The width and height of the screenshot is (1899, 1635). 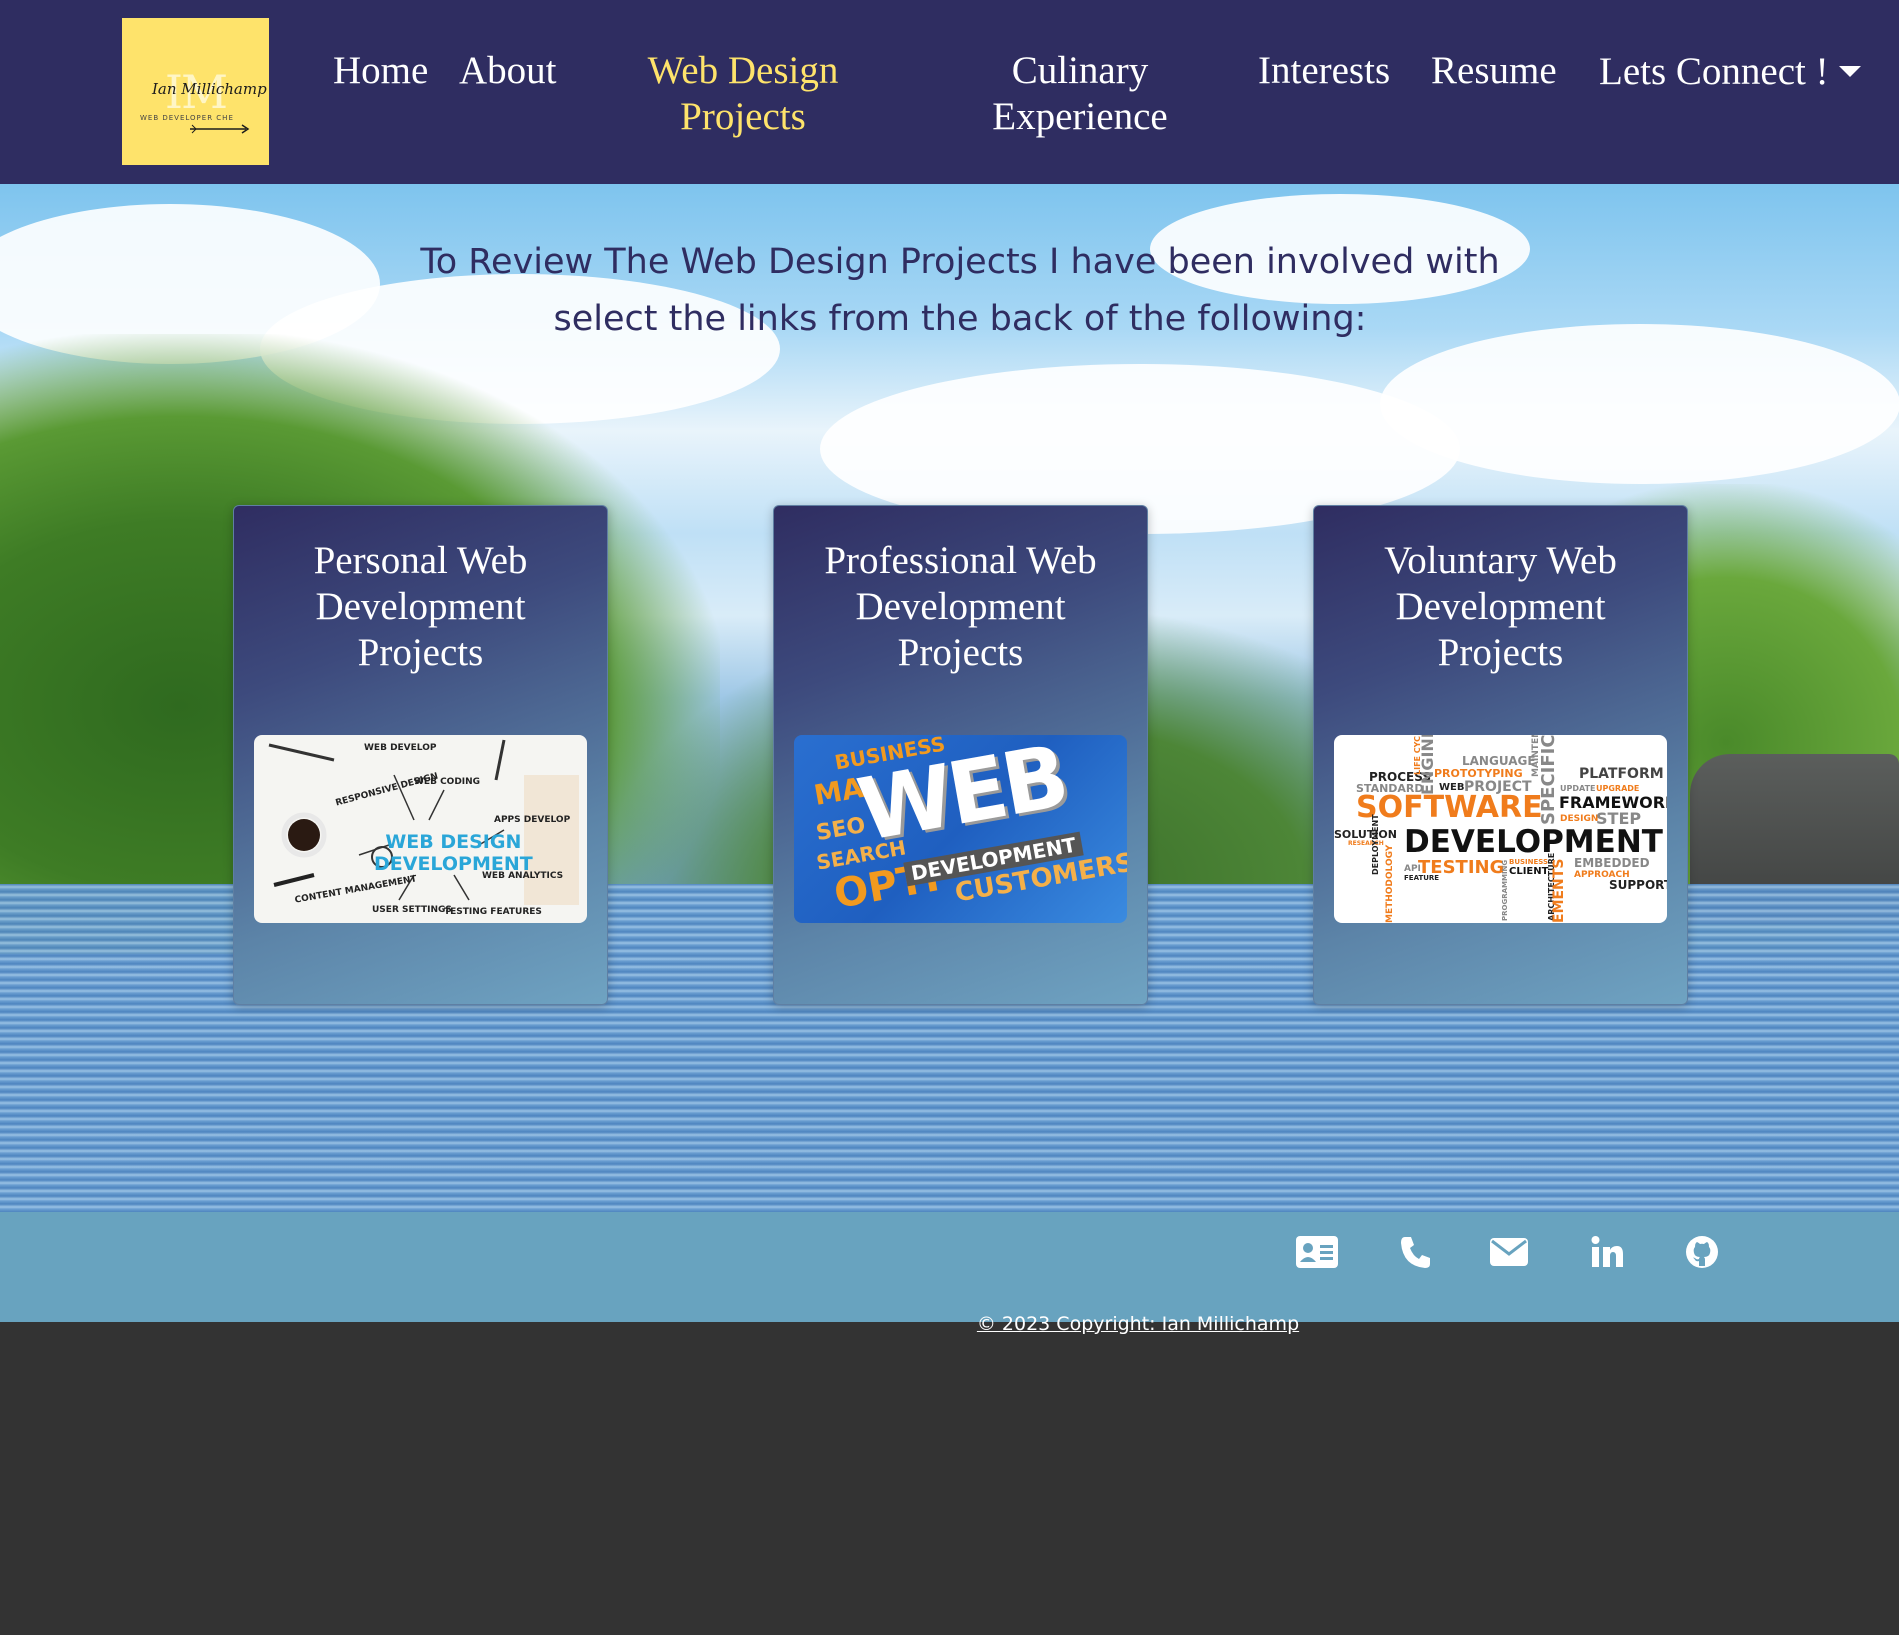 What do you see at coordinates (1317, 1252) in the screenshot?
I see `contact-card-icon` at bounding box center [1317, 1252].